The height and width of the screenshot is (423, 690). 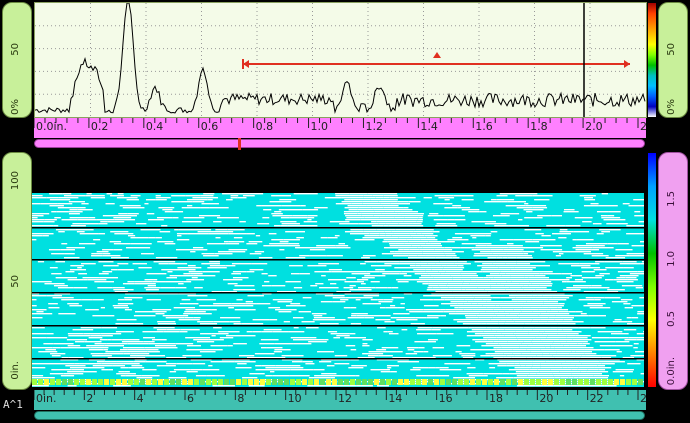 What do you see at coordinates (339, 415) in the screenshot?
I see `c-scan-scrollbar` at bounding box center [339, 415].